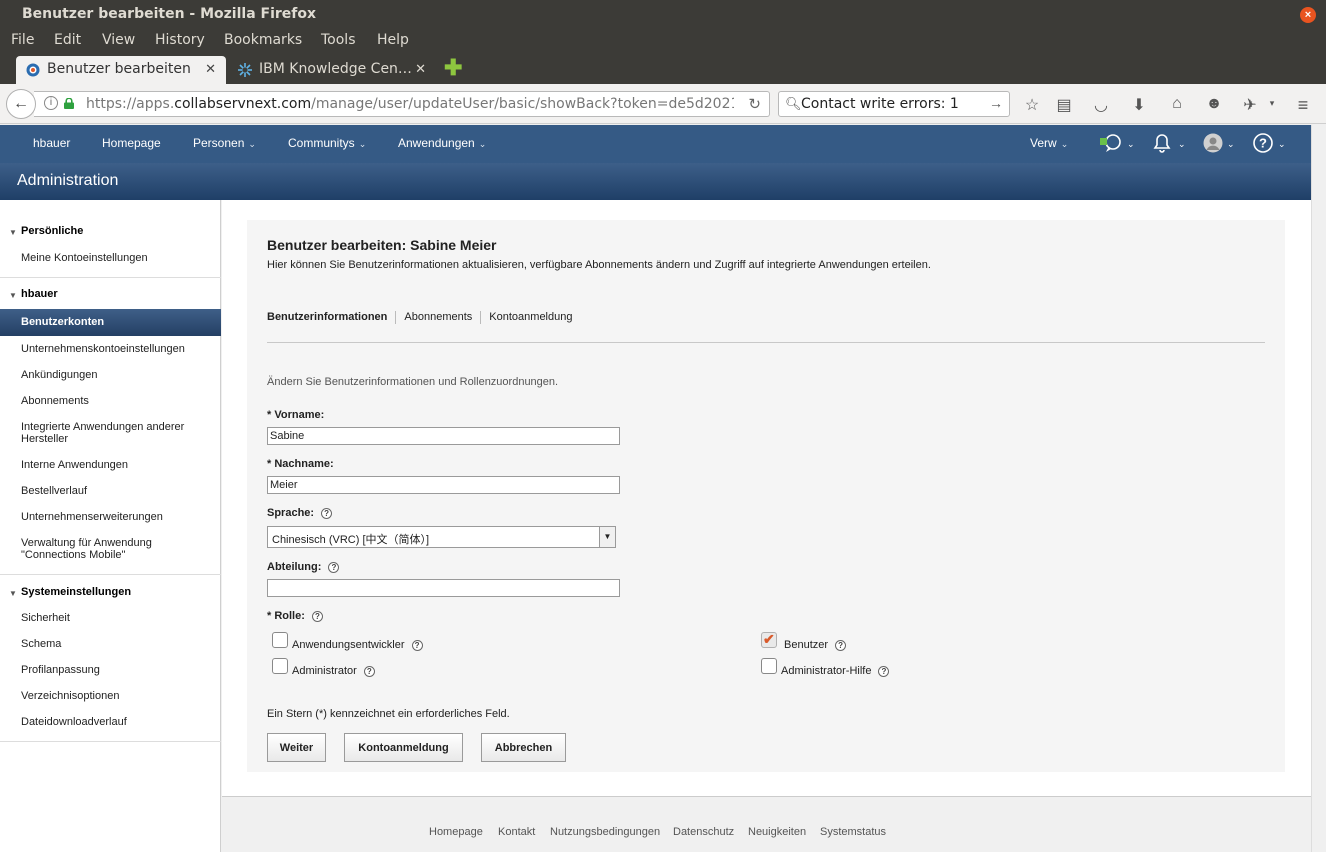 The image size is (1326, 852). Describe the element at coordinates (605, 832) in the screenshot. I see `footer-nutzungsbedingungen: Nutzungsbedingungen` at that location.